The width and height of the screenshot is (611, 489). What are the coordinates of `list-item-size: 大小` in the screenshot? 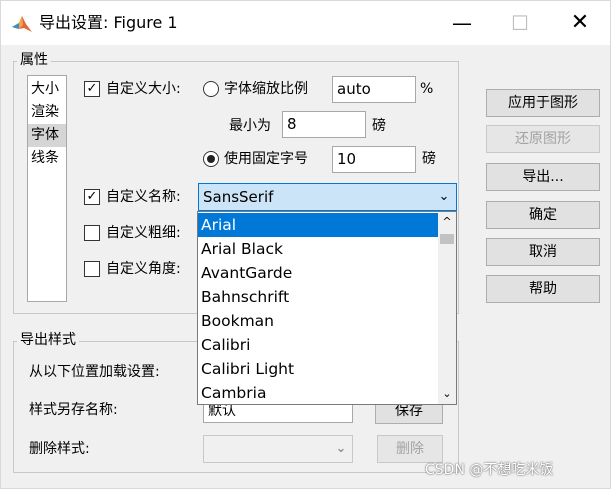 It's located at (47, 89).